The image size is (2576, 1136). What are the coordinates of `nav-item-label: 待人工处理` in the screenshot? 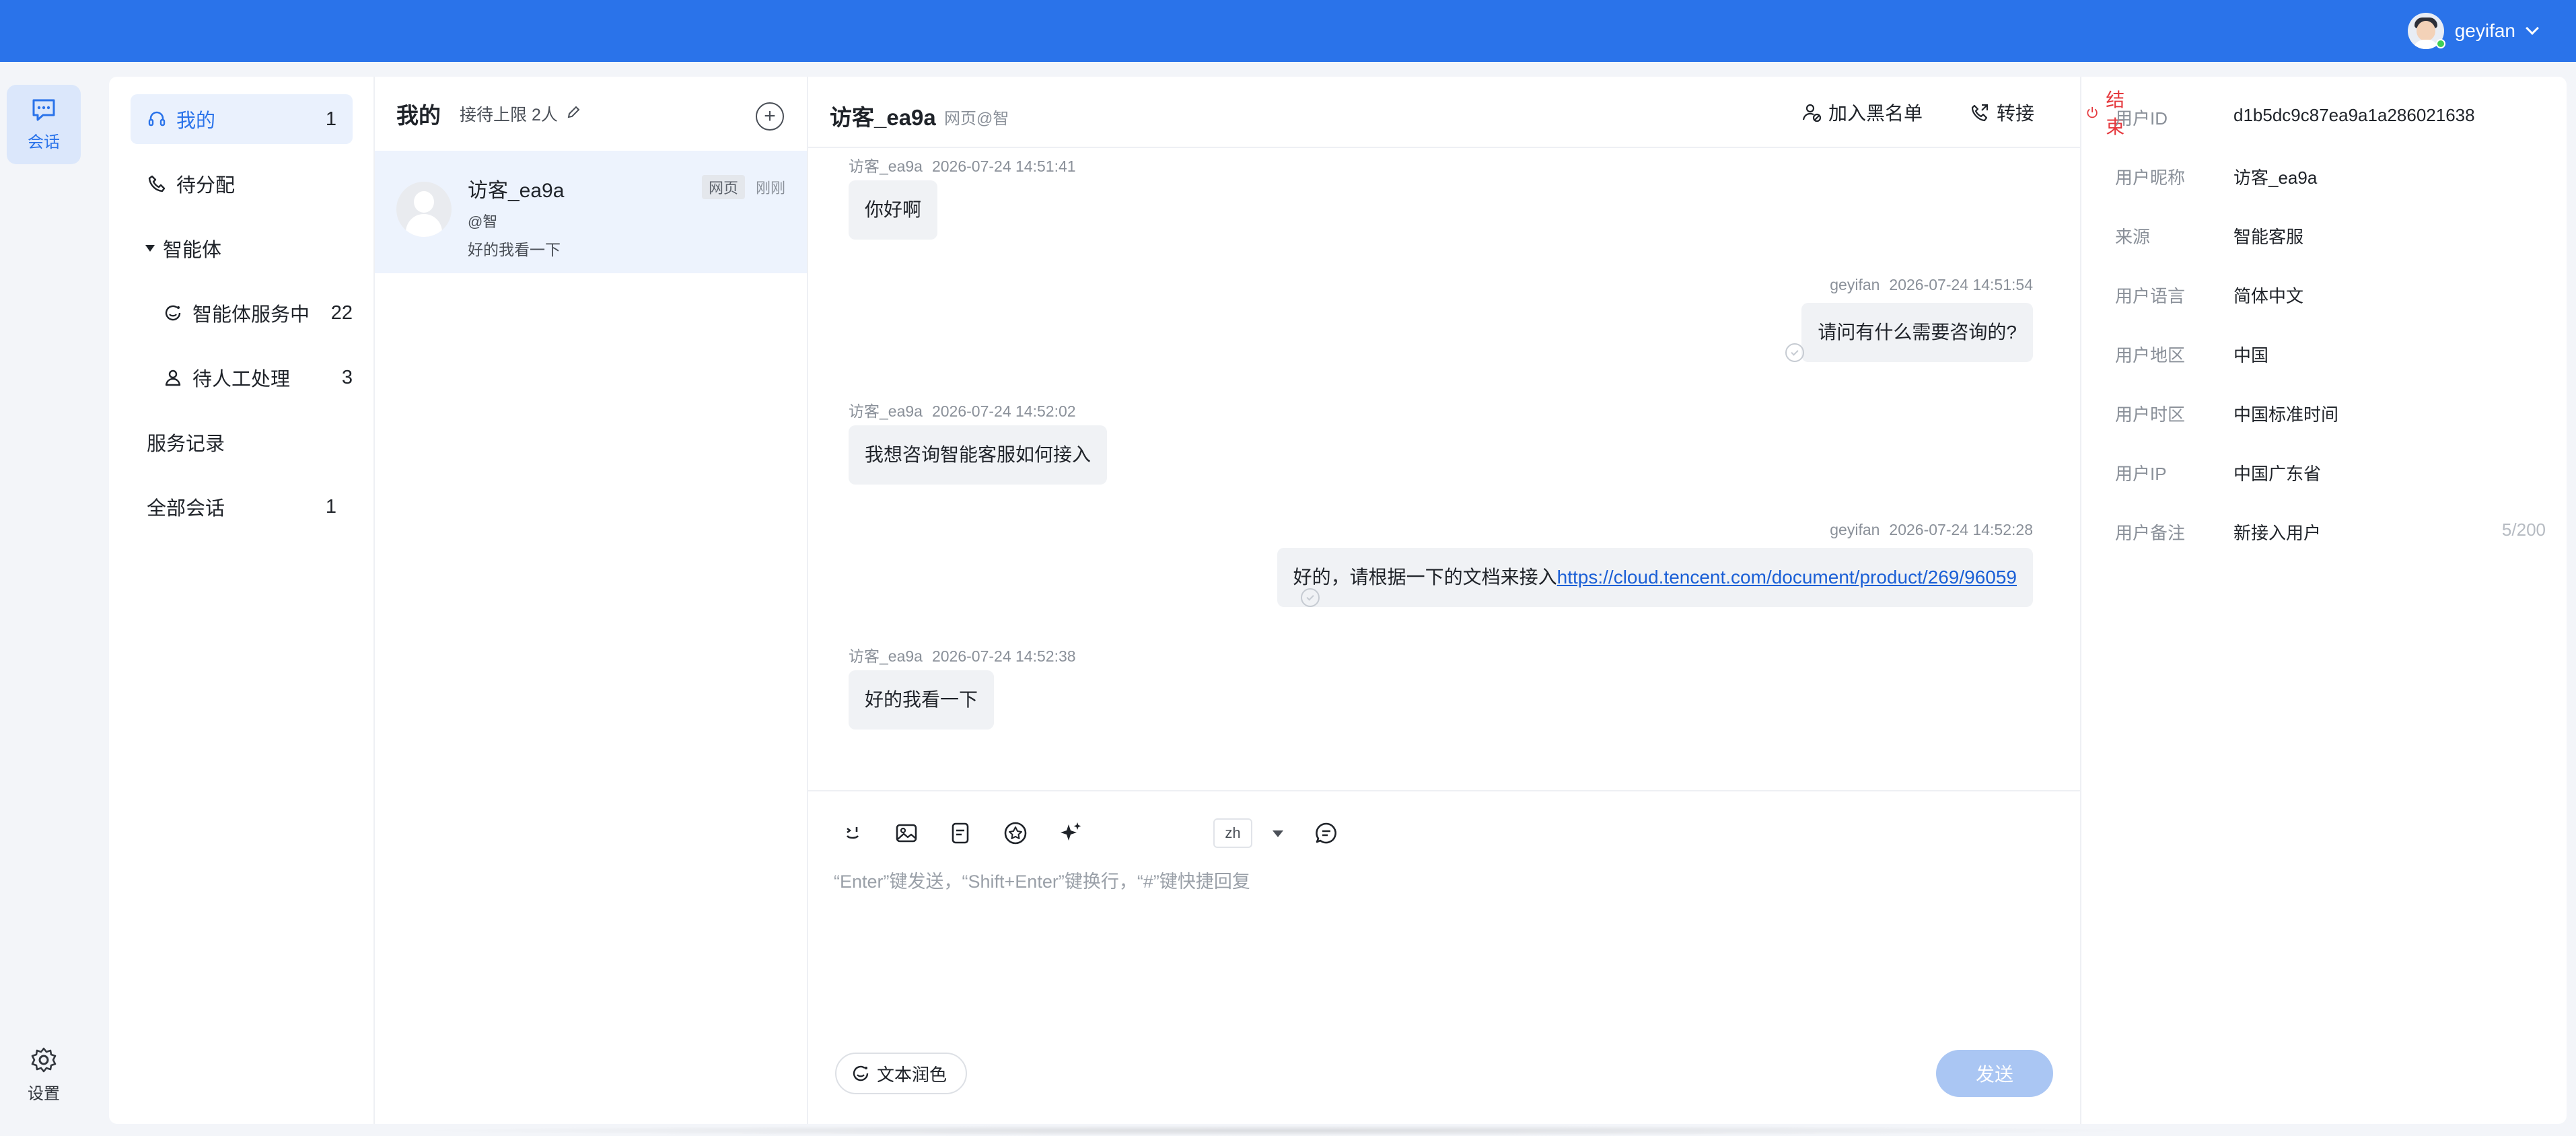 It's located at (241, 379).